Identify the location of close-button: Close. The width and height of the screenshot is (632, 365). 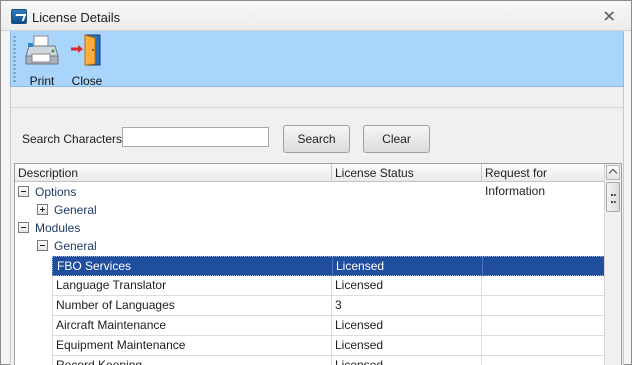
(87, 61).